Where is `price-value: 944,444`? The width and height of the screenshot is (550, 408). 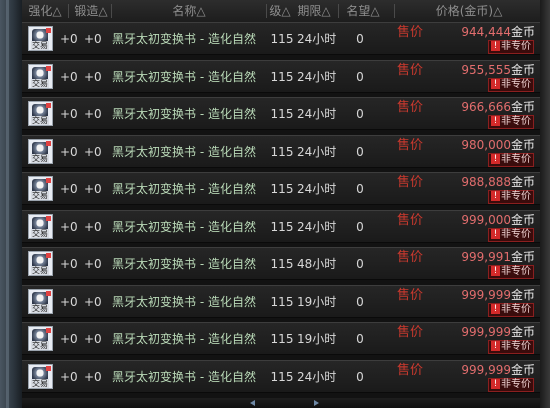
price-value: 944,444 is located at coordinates (486, 32).